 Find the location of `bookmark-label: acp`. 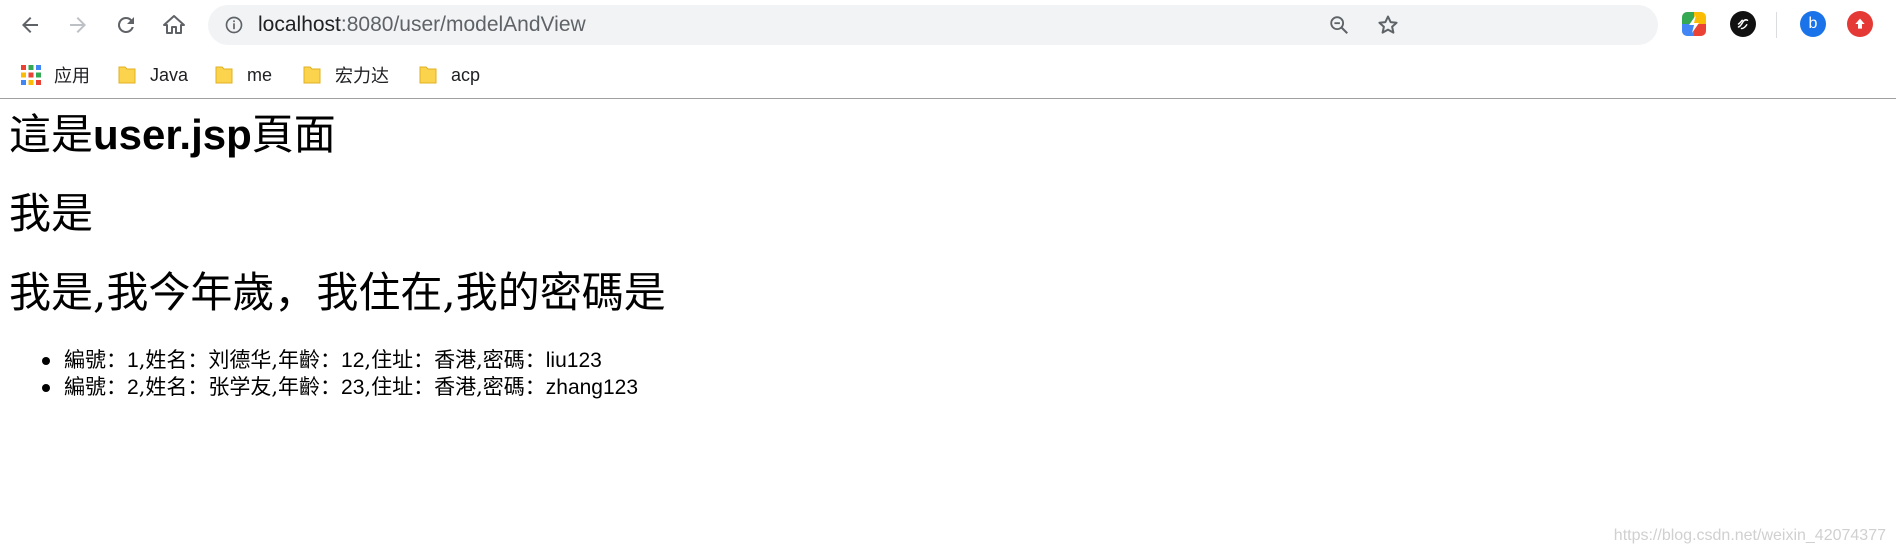

bookmark-label: acp is located at coordinates (466, 74).